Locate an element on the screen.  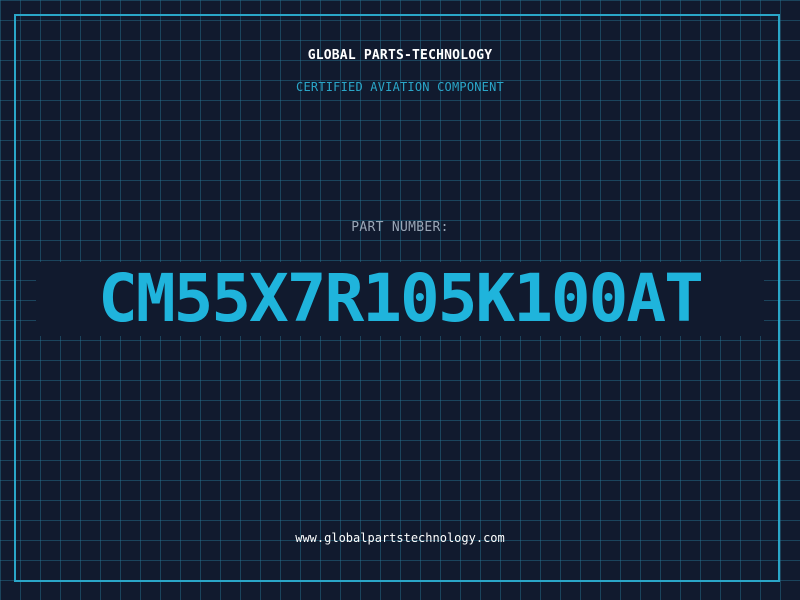
company-name: GLOBAL PARTS-TECHNOLOGY is located at coordinates (400, 55).